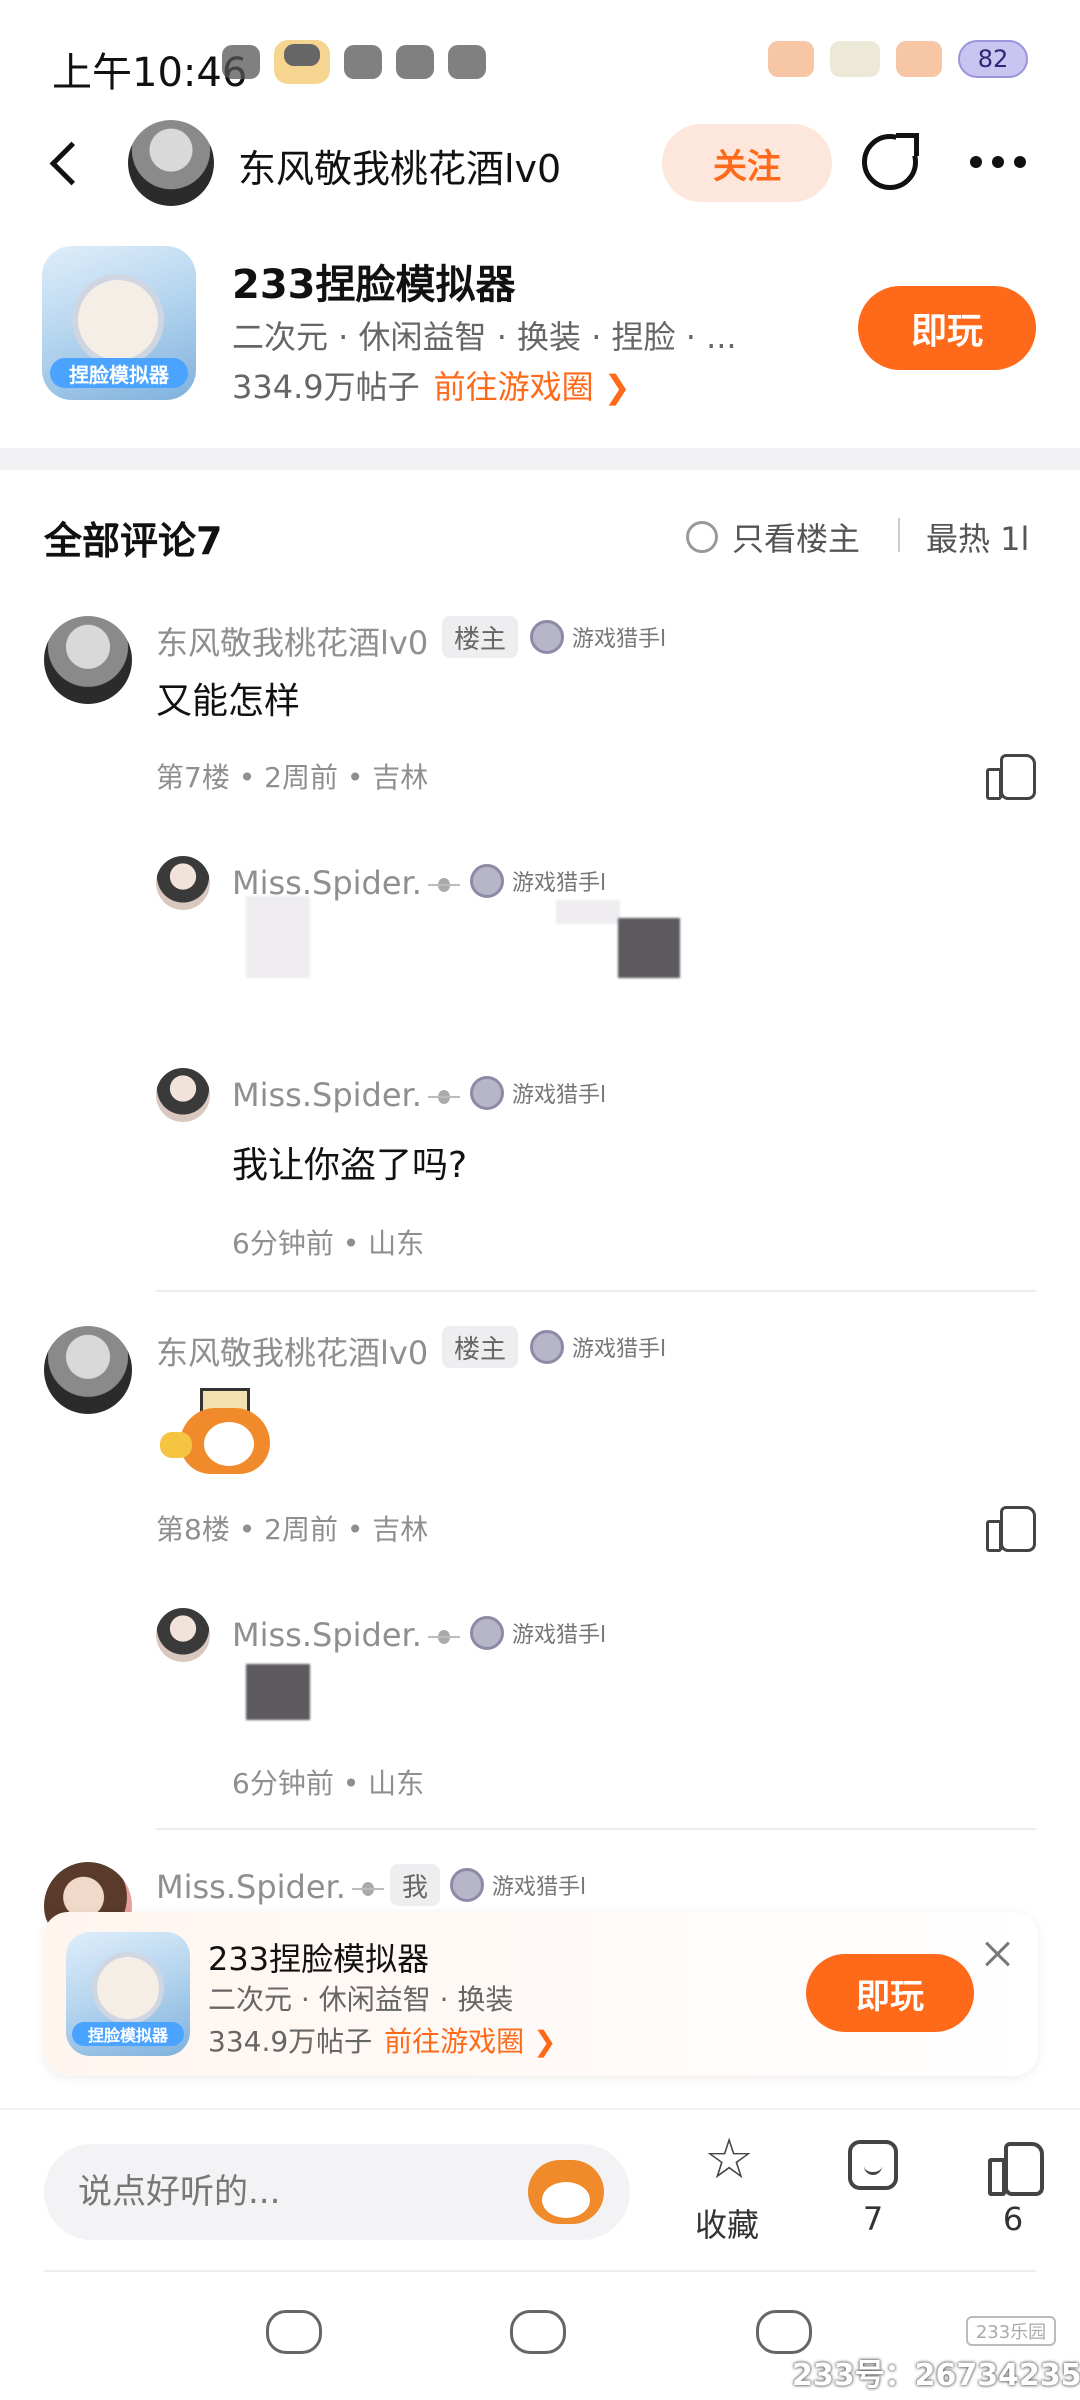  What do you see at coordinates (890, 161) in the screenshot?
I see `share-icon` at bounding box center [890, 161].